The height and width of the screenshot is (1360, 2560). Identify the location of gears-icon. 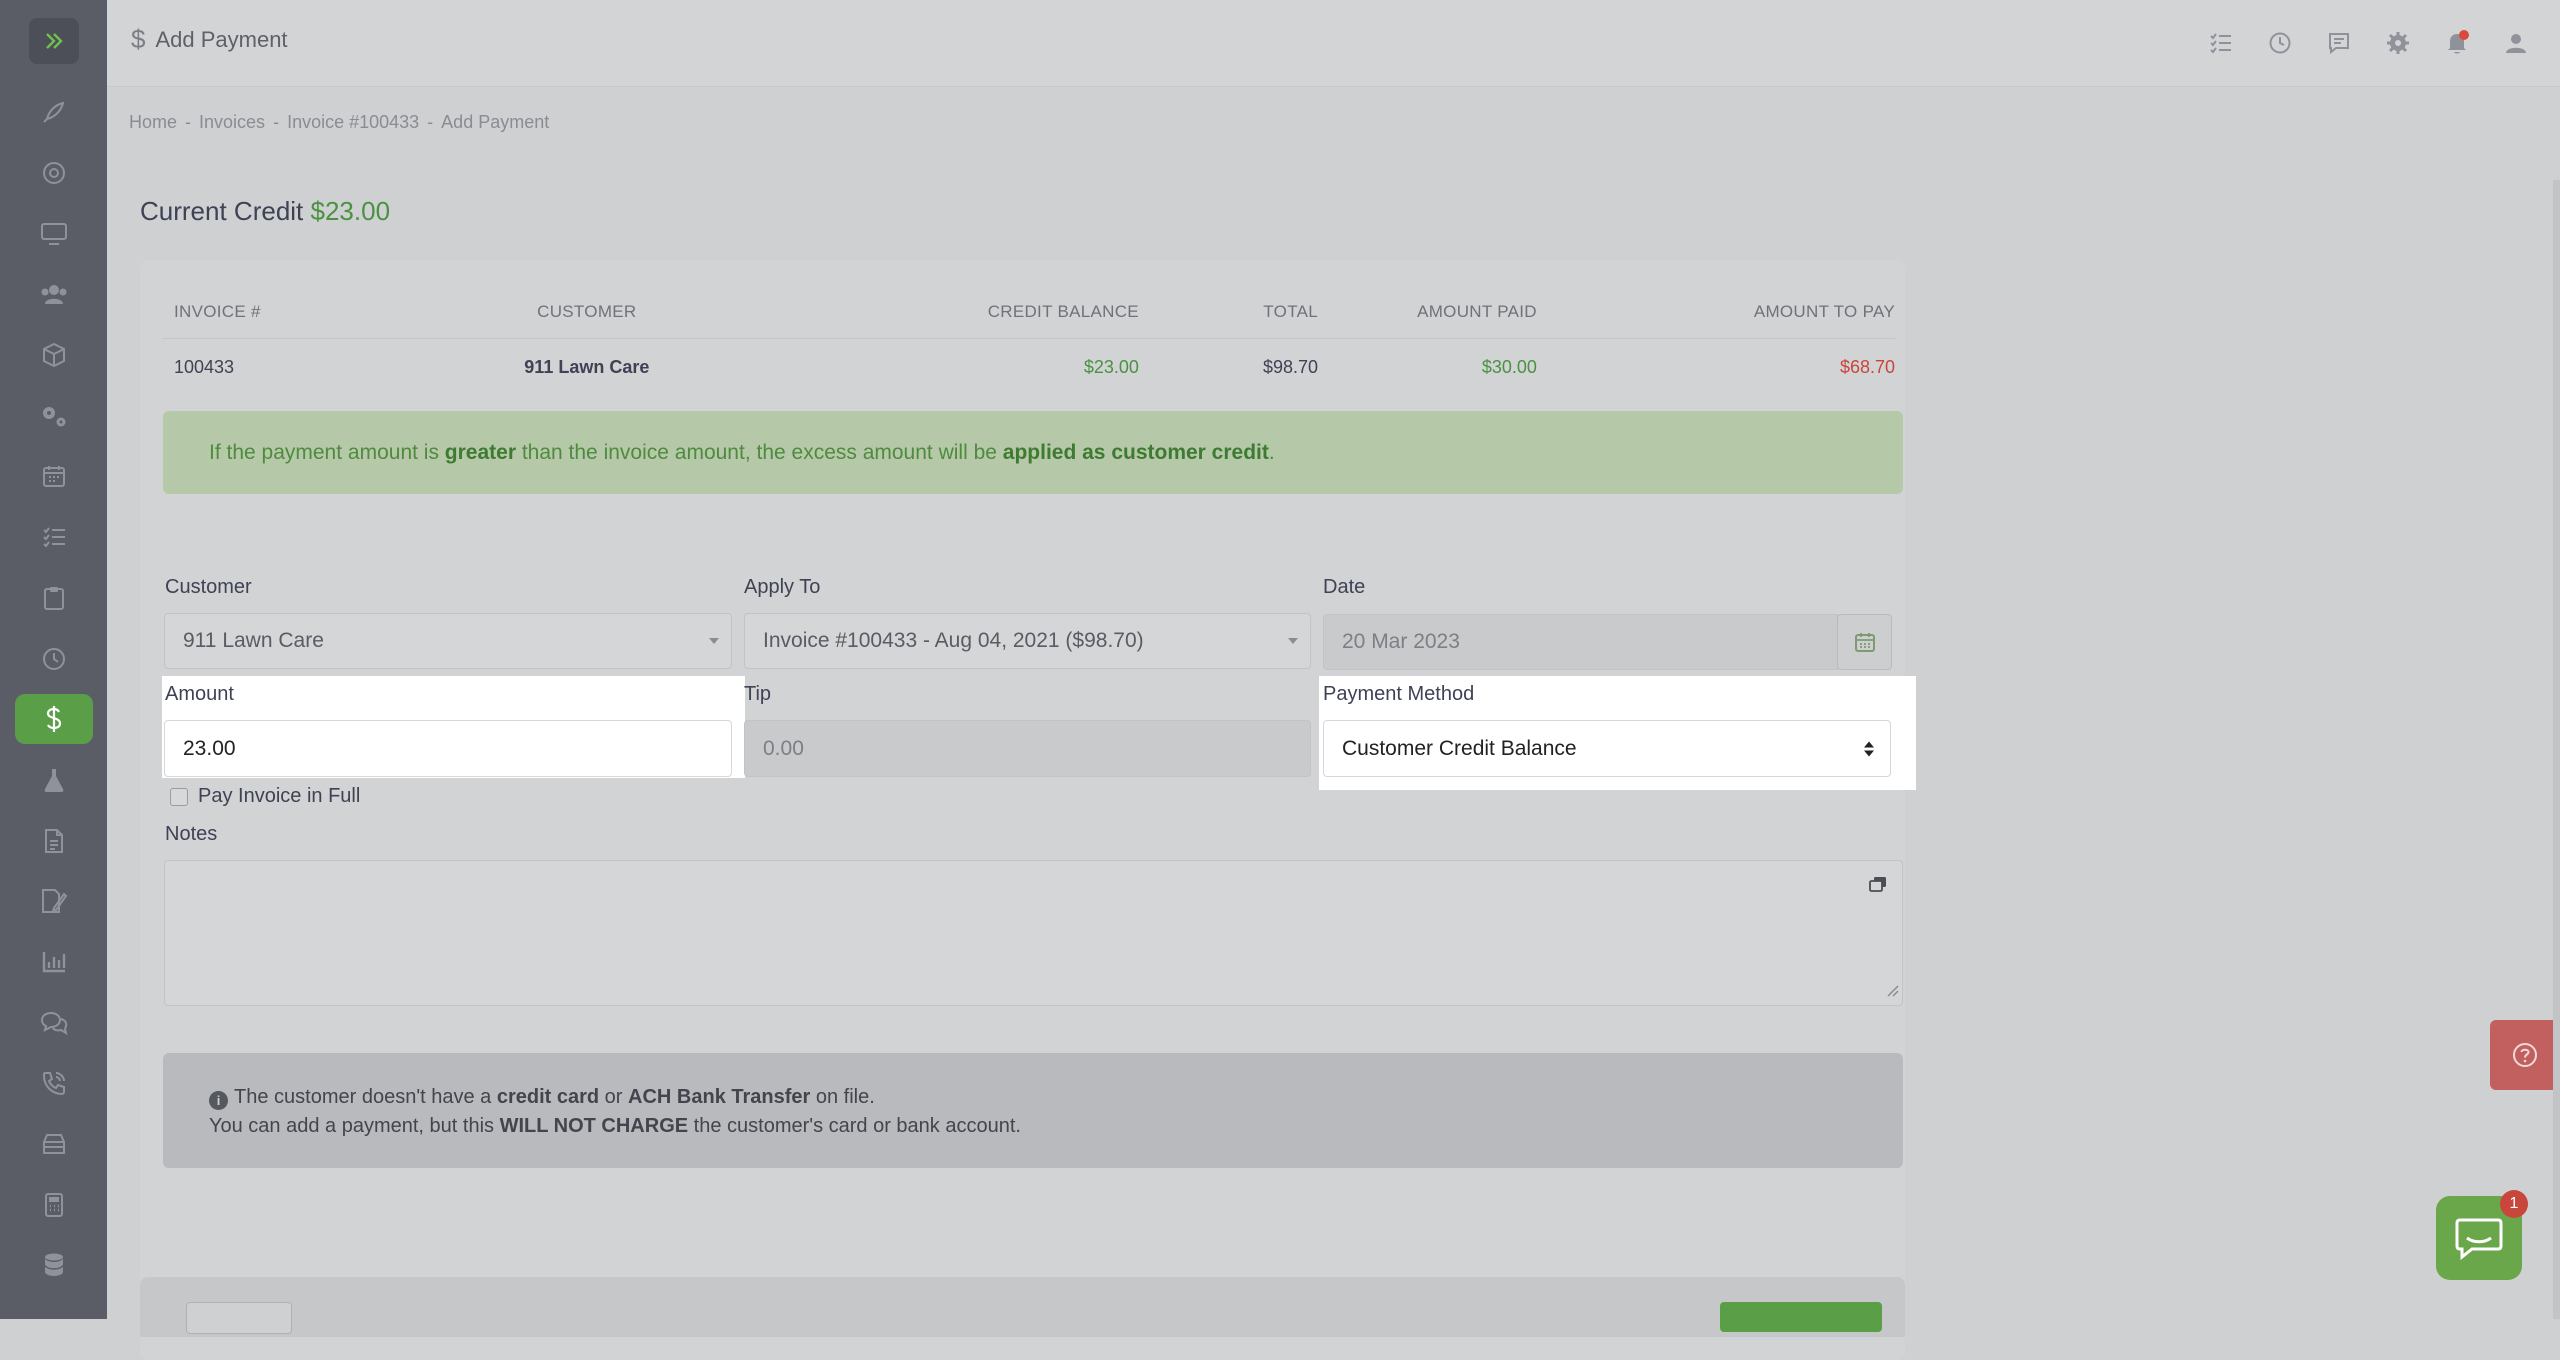
(53, 416).